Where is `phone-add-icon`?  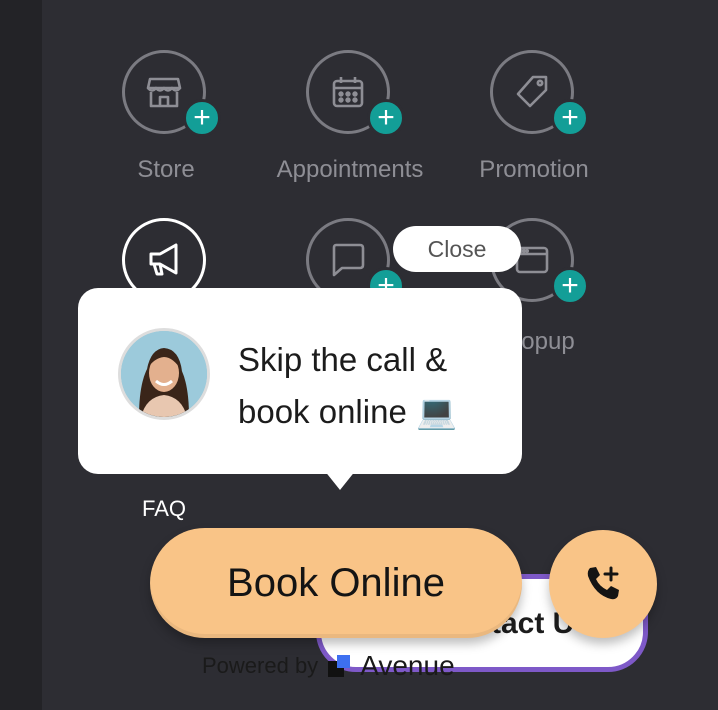
phone-add-icon is located at coordinates (603, 583).